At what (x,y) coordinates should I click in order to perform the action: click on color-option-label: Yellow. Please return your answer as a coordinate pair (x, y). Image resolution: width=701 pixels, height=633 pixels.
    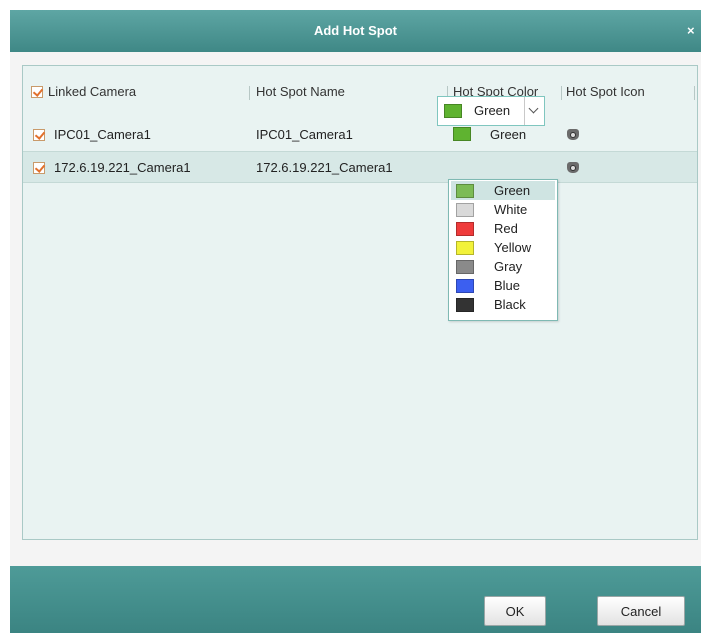
    Looking at the image, I should click on (513, 247).